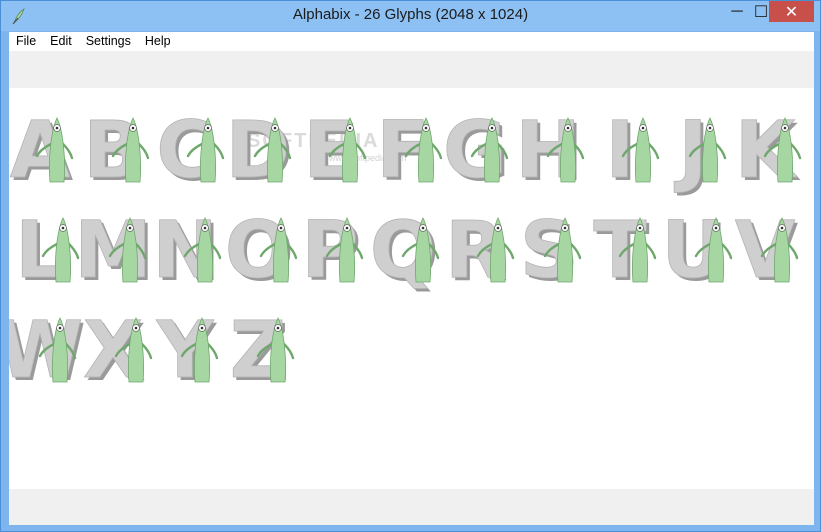 This screenshot has width=821, height=532. I want to click on close-icon: ✕, so click(791, 12).